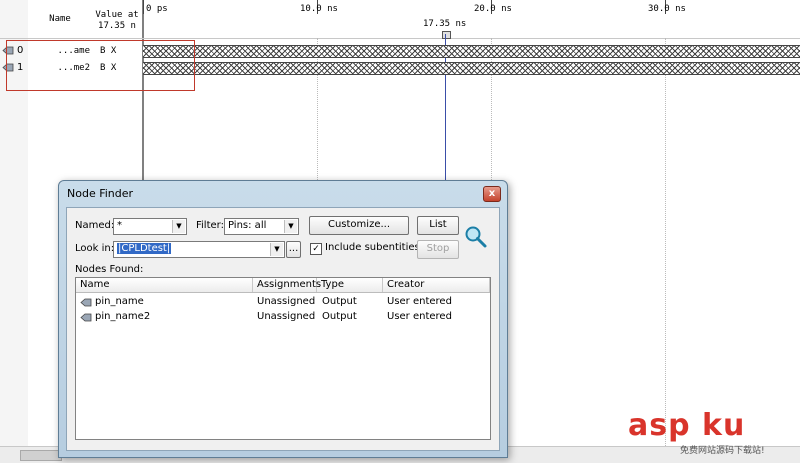 The image size is (800, 463). I want to click on named-value: *, so click(119, 225).